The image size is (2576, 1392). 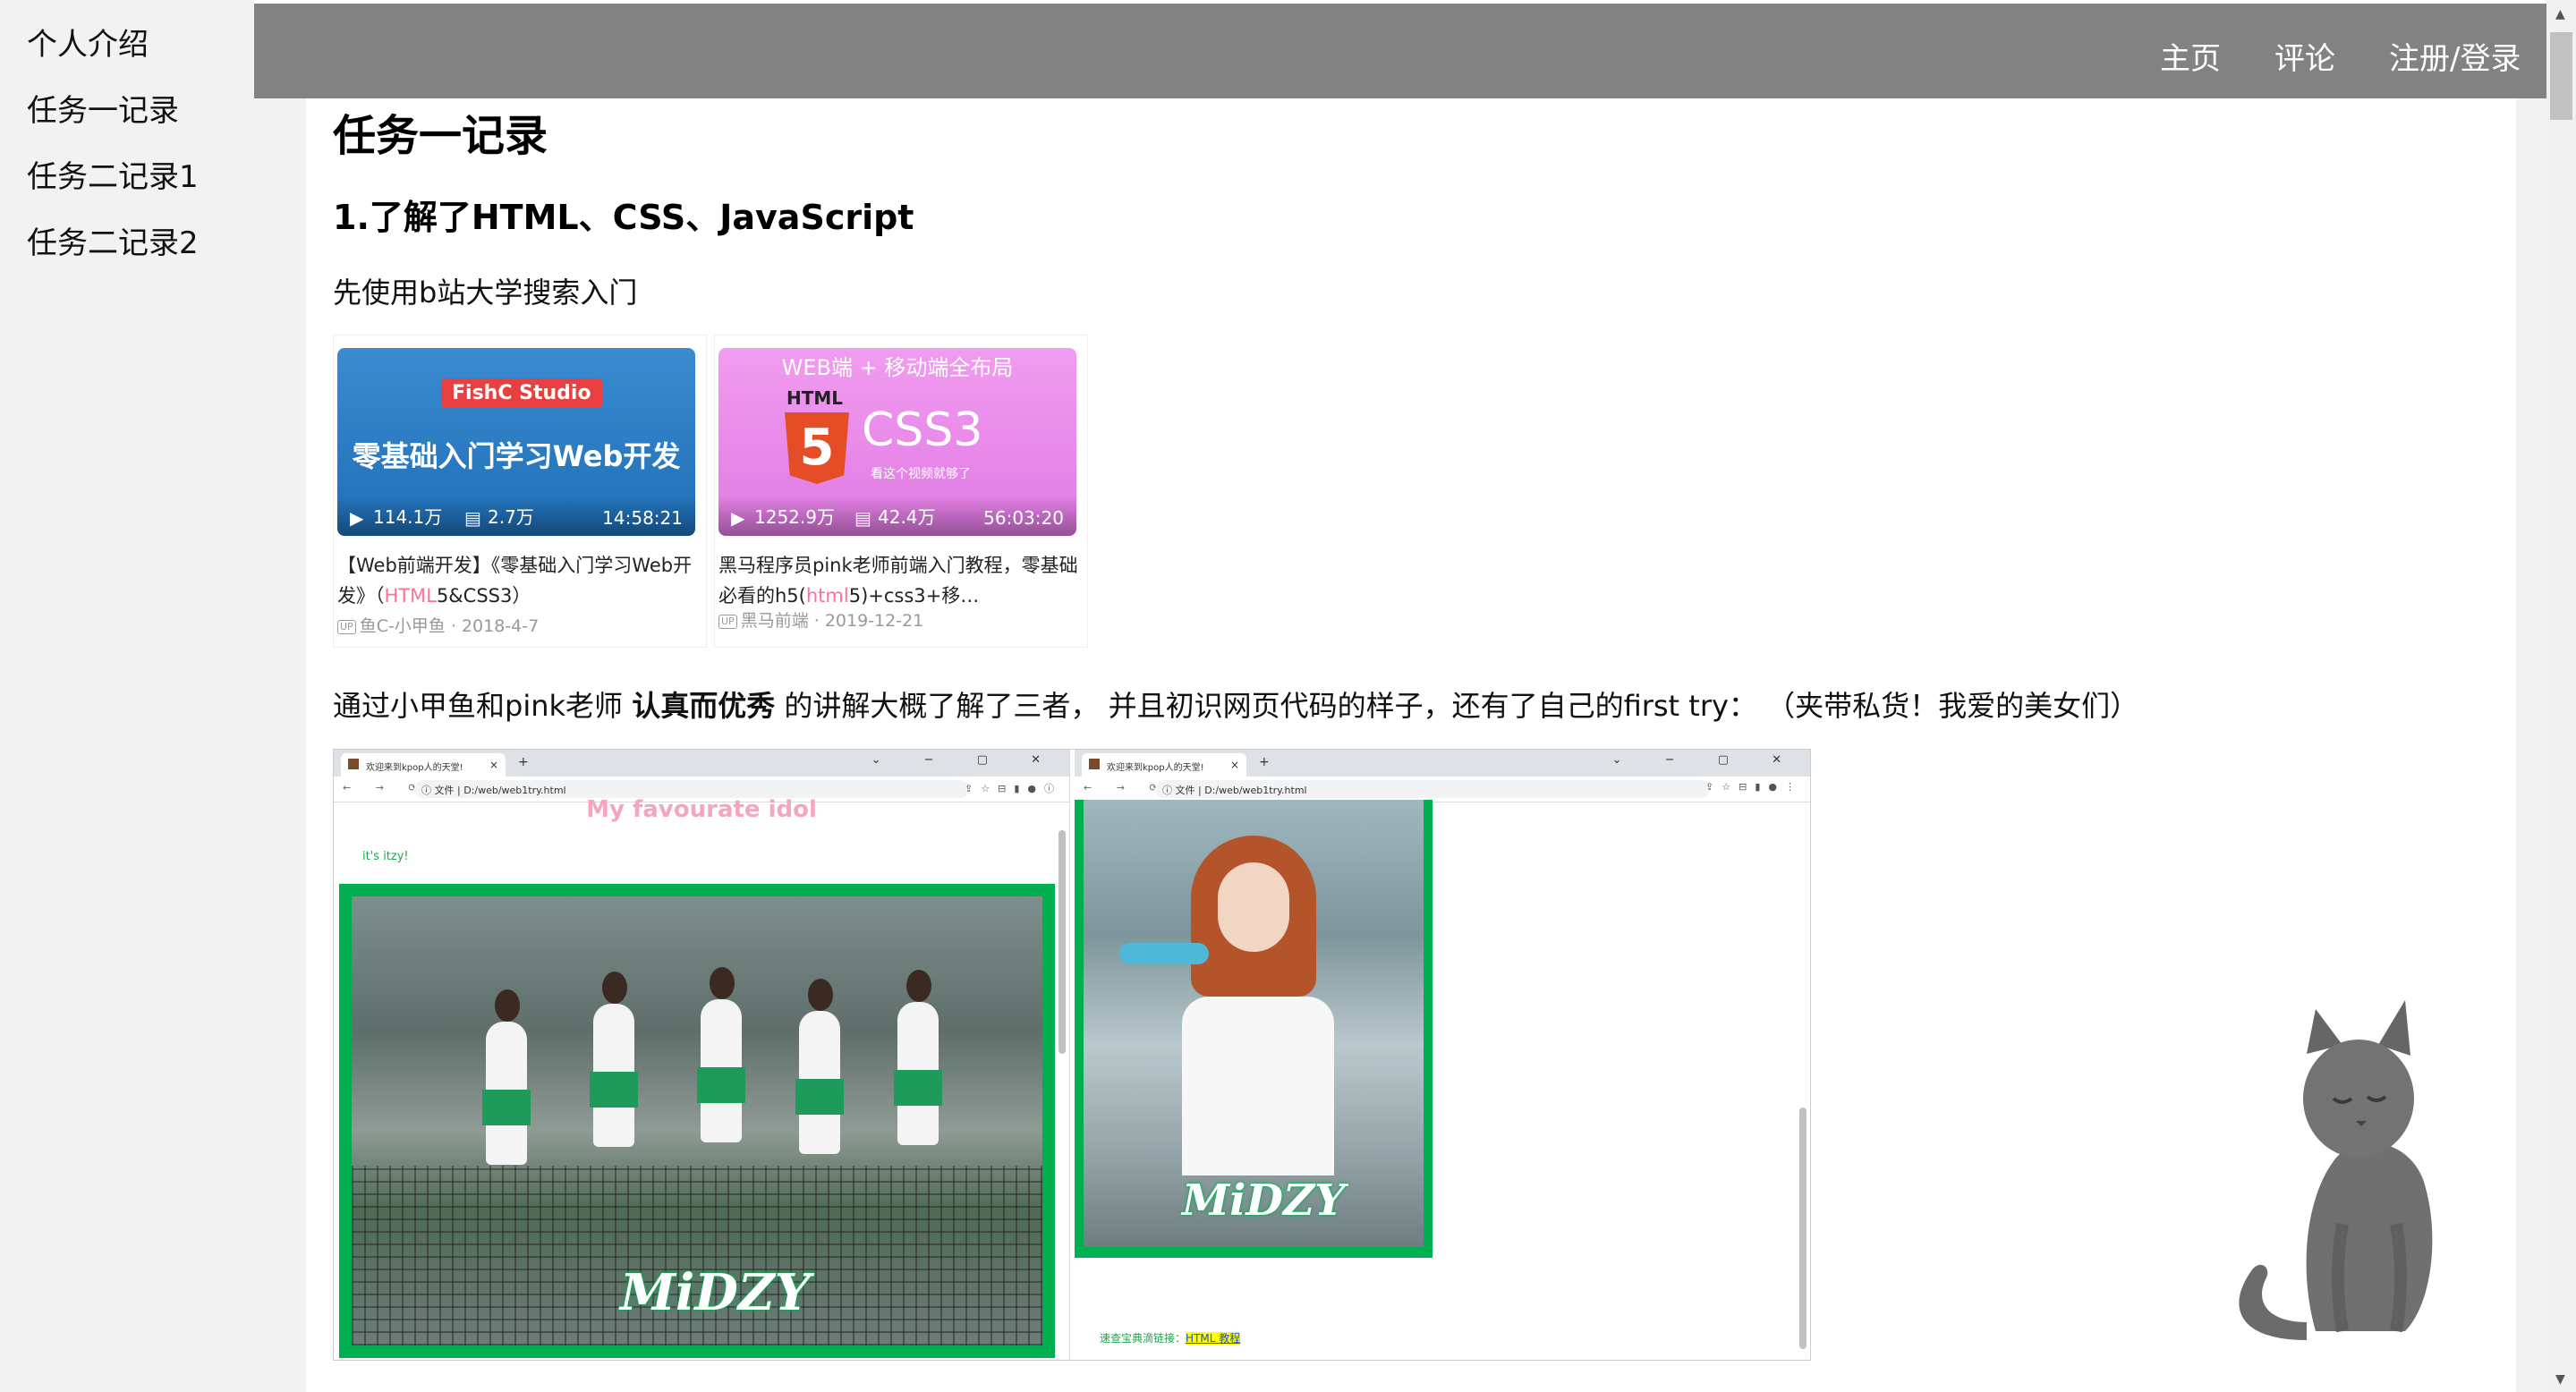 I want to click on scroll-down-icon: ▼, so click(x=2560, y=1379).